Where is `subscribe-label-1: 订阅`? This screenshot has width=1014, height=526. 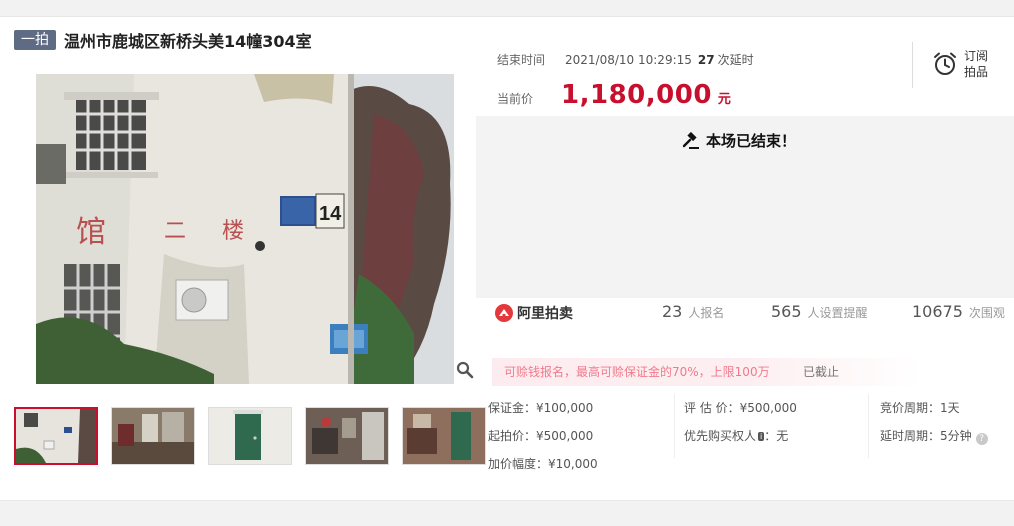 subscribe-label-1: 订阅 is located at coordinates (976, 56).